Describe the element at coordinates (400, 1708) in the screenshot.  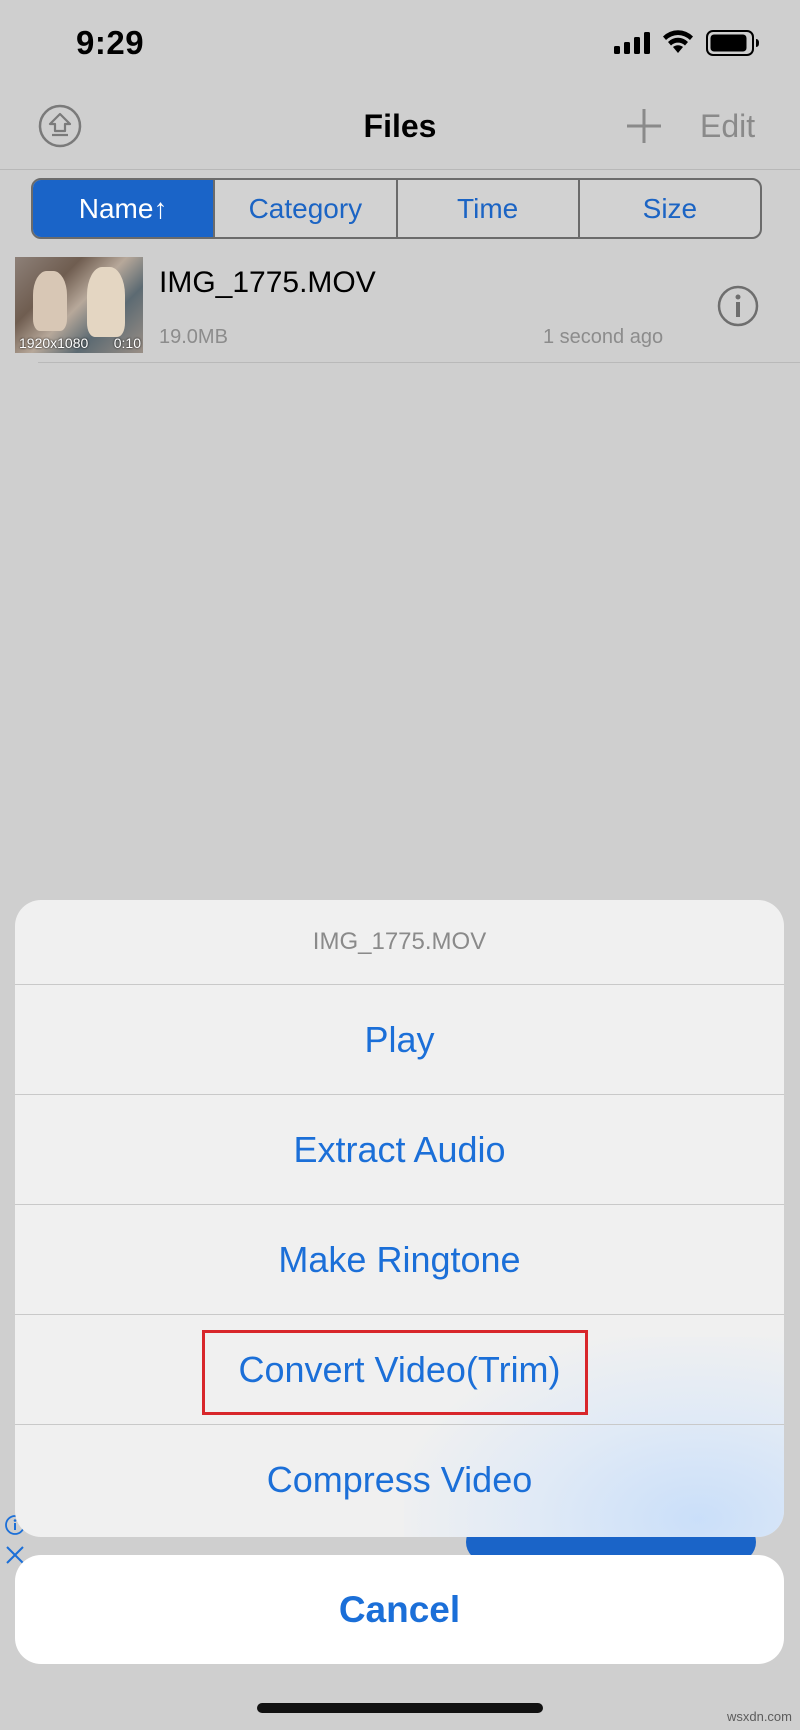
I see `home-indicator` at that location.